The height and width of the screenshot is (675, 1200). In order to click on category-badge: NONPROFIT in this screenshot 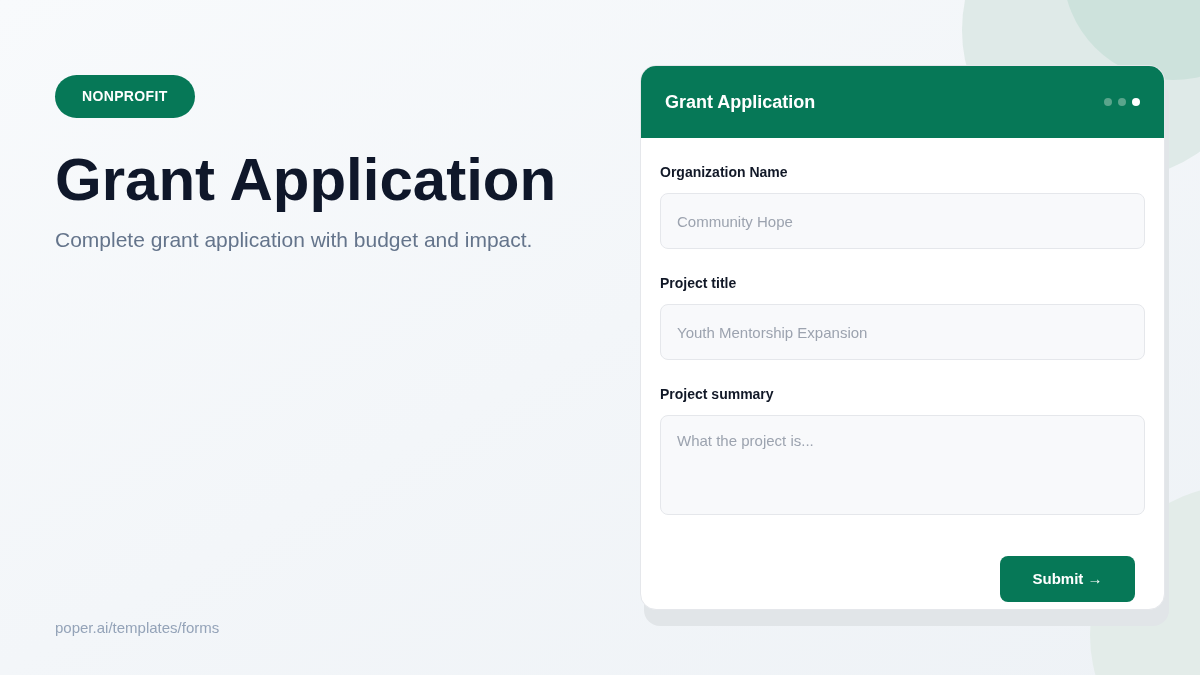, I will do `click(125, 96)`.